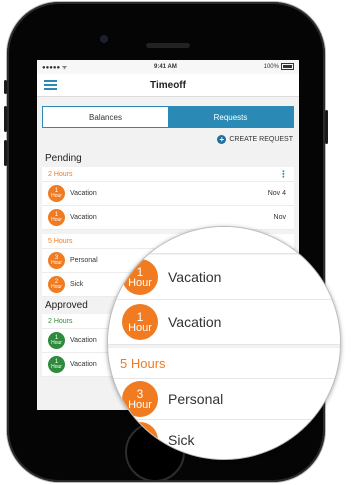 This screenshot has width=351, height=485. Describe the element at coordinates (279, 217) in the screenshot. I see `request-date: Nov` at that location.